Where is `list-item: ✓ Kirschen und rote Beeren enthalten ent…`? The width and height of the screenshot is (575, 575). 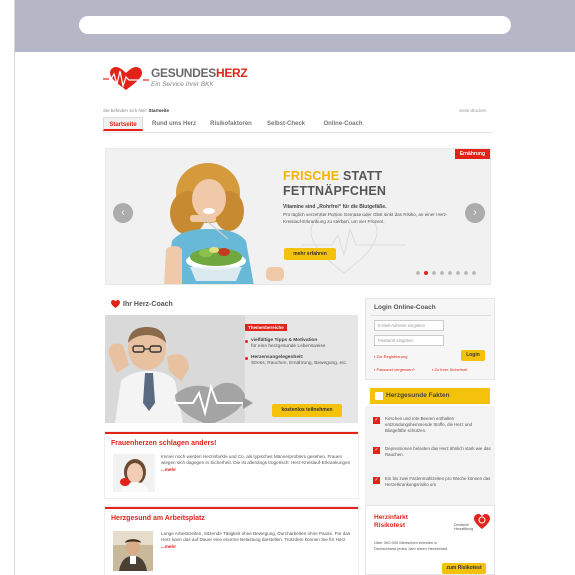 list-item: ✓ Kirschen und rote Beeren enthalten ent… is located at coordinates (423, 425).